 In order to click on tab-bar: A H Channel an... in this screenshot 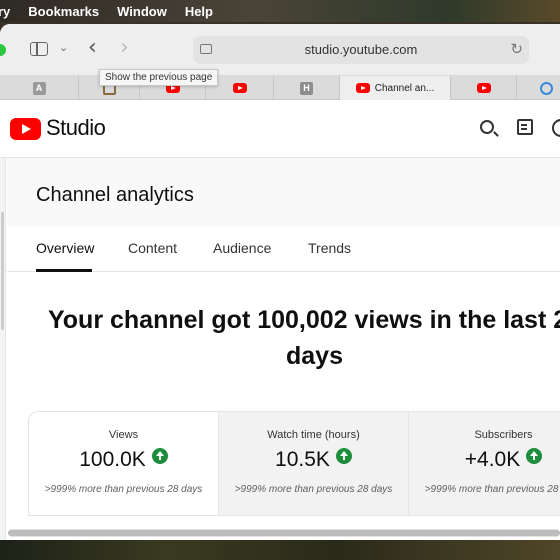, I will do `click(280, 88)`.